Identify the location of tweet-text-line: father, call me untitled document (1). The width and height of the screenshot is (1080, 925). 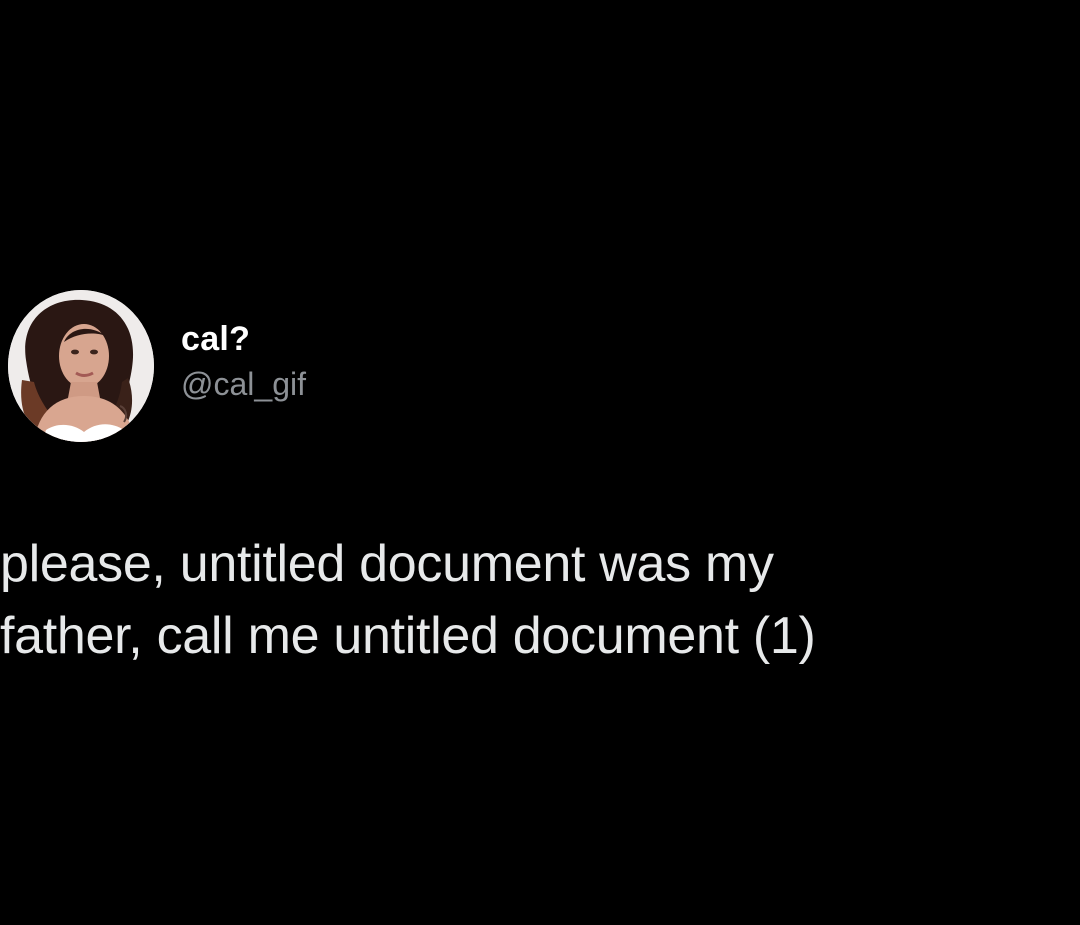
(408, 636).